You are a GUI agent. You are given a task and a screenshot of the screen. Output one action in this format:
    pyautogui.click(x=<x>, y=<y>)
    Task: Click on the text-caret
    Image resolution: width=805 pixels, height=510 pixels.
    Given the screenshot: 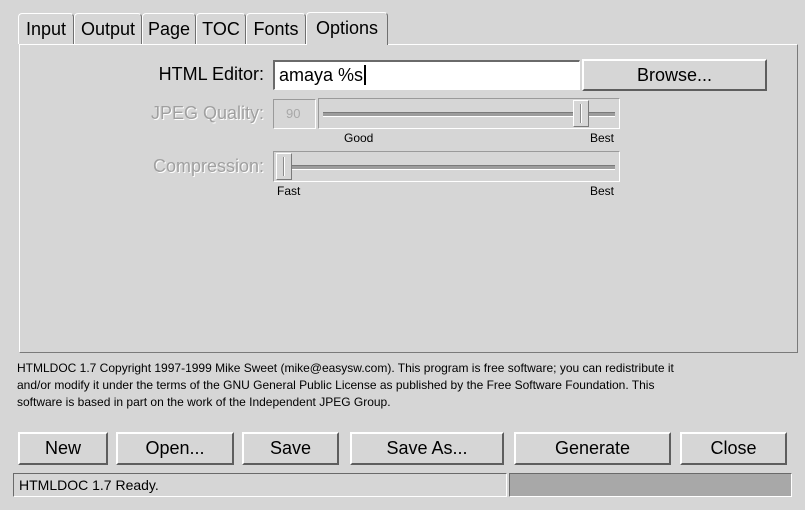 What is the action you would take?
    pyautogui.click(x=365, y=75)
    